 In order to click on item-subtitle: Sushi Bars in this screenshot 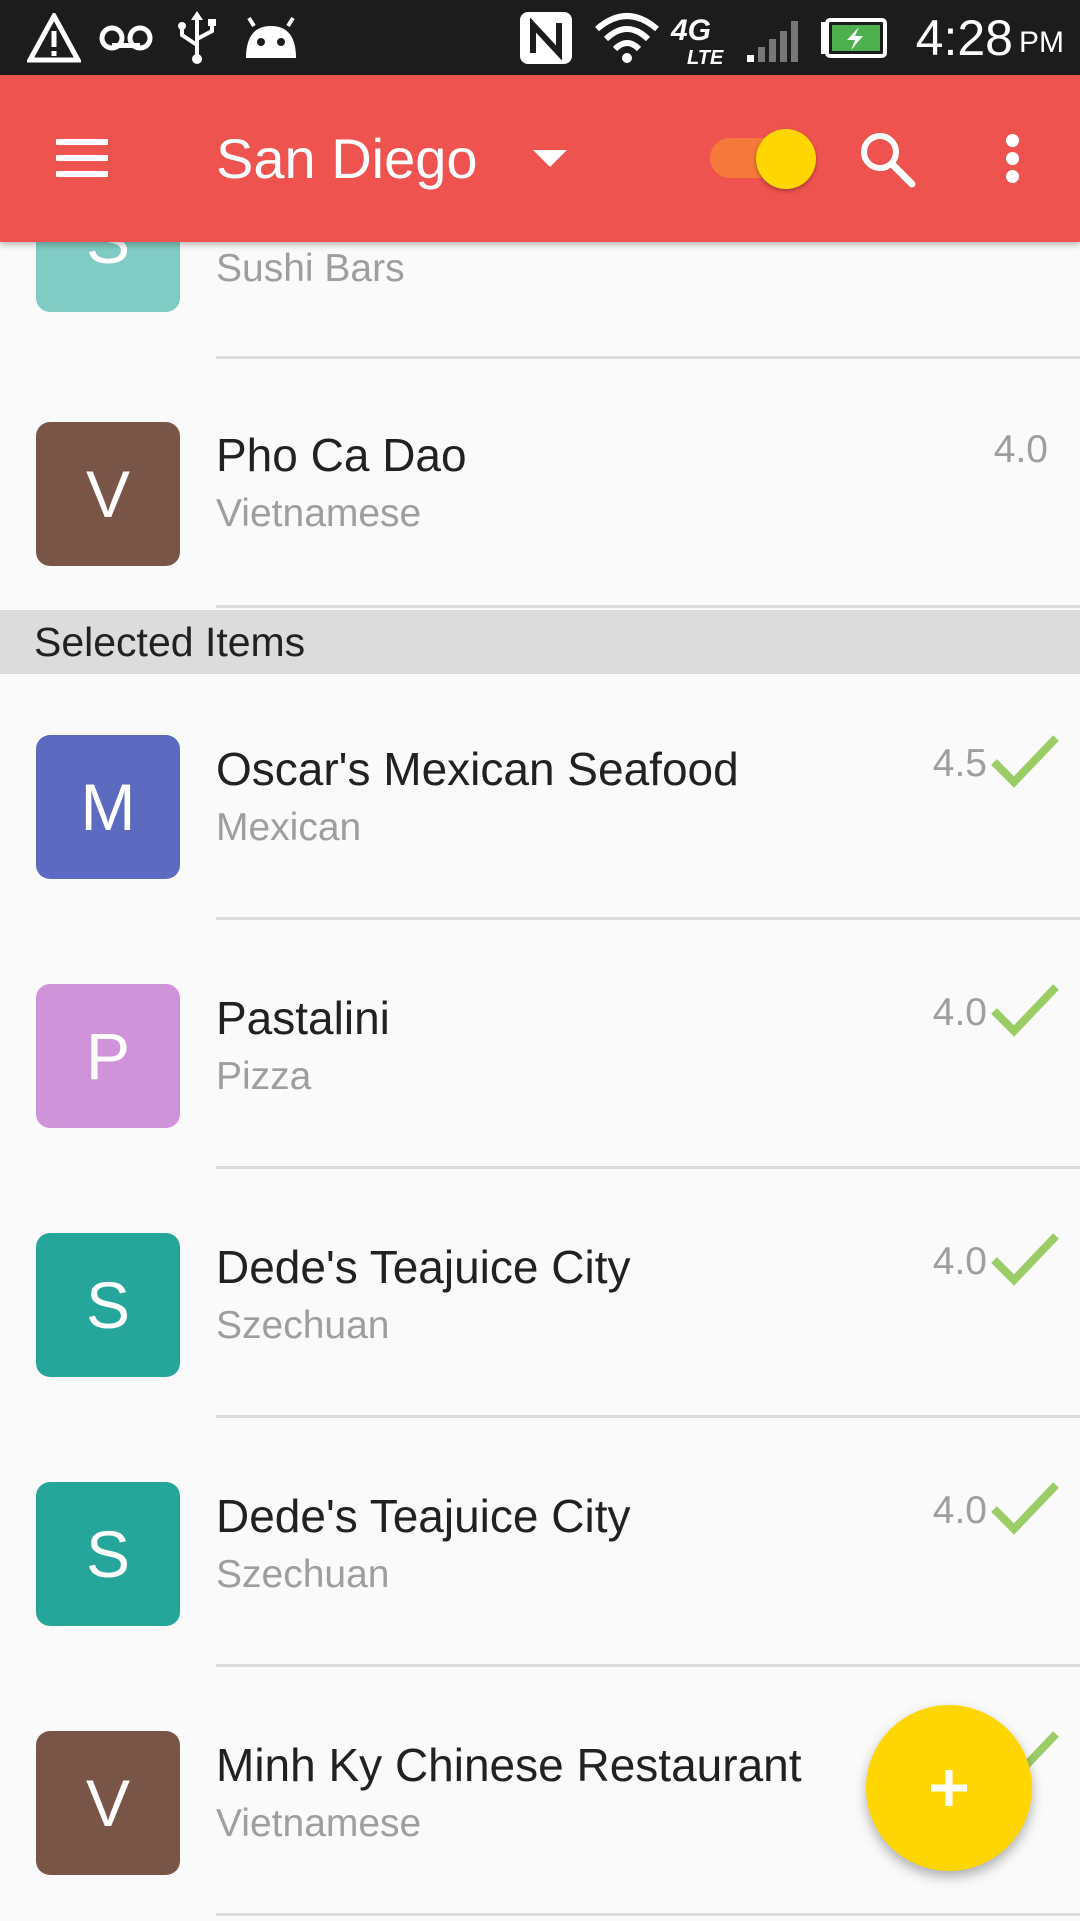, I will do `click(310, 268)`.